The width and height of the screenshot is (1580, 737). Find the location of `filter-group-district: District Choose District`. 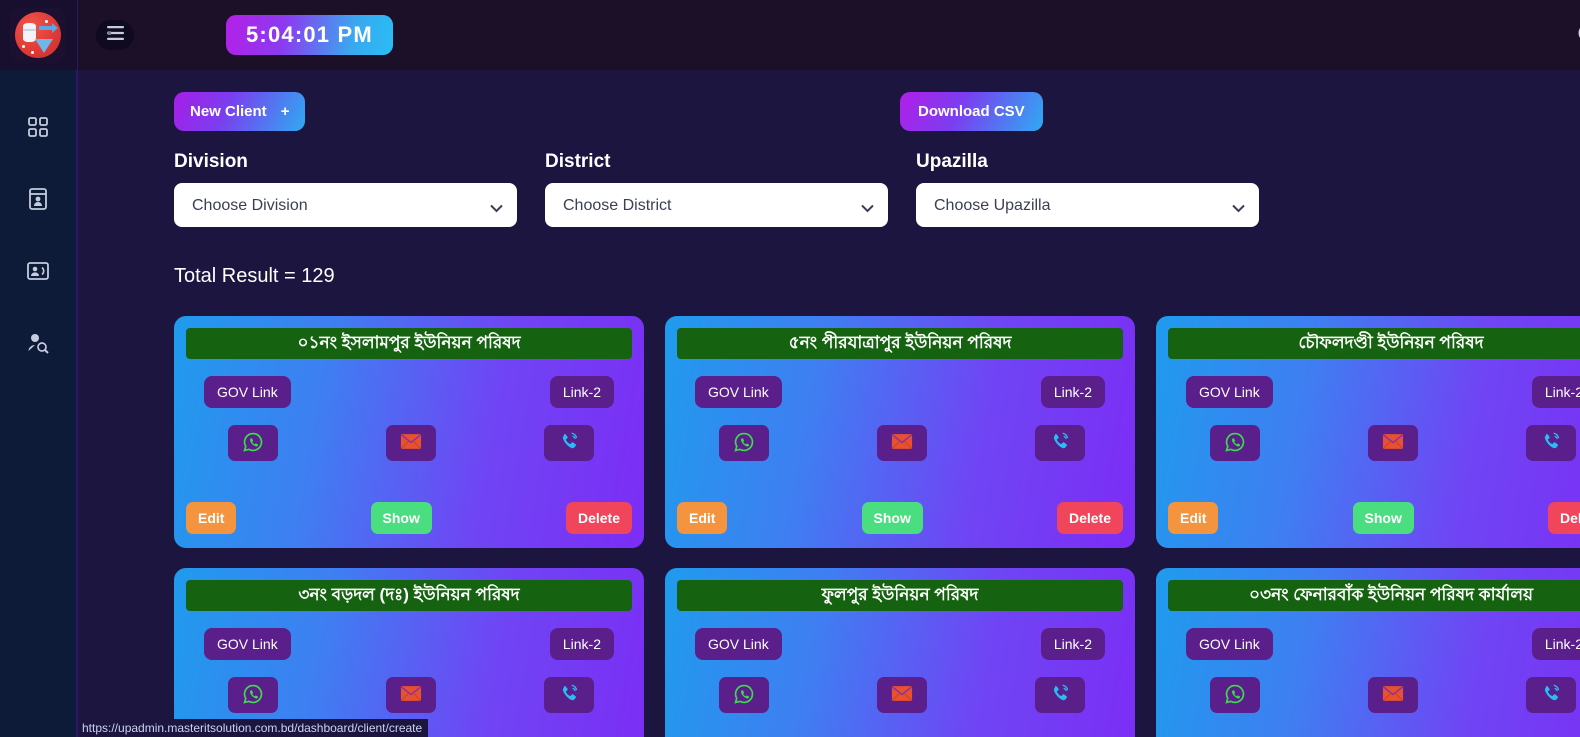

filter-group-district: District Choose District is located at coordinates (716, 189).